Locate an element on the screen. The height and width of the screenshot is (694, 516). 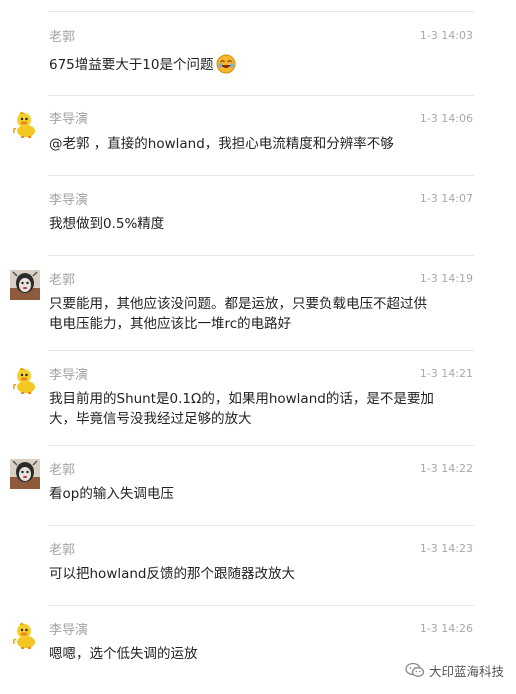
timestamp: 1-3 14:22 is located at coordinates (446, 468).